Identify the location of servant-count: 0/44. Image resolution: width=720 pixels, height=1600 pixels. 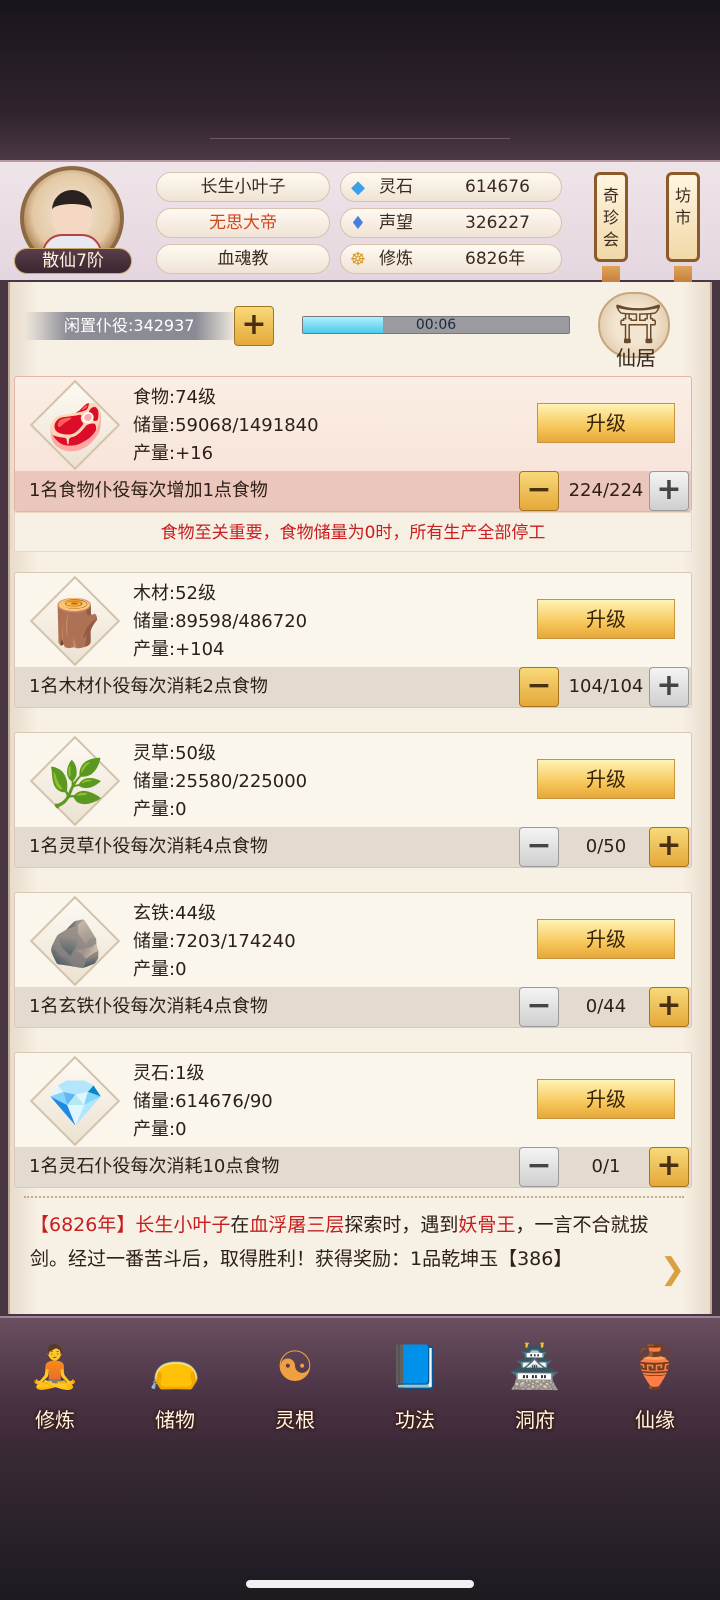
(606, 1006).